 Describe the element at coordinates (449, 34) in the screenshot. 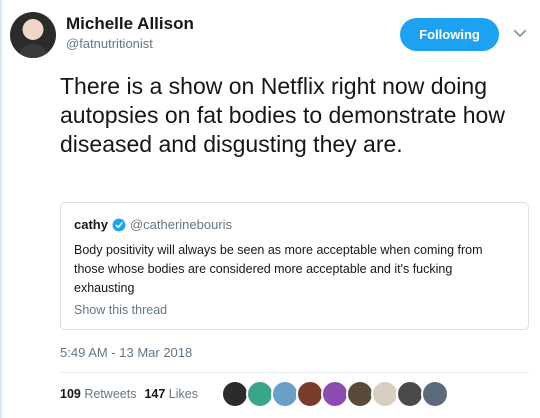

I see `following-button: Following` at that location.